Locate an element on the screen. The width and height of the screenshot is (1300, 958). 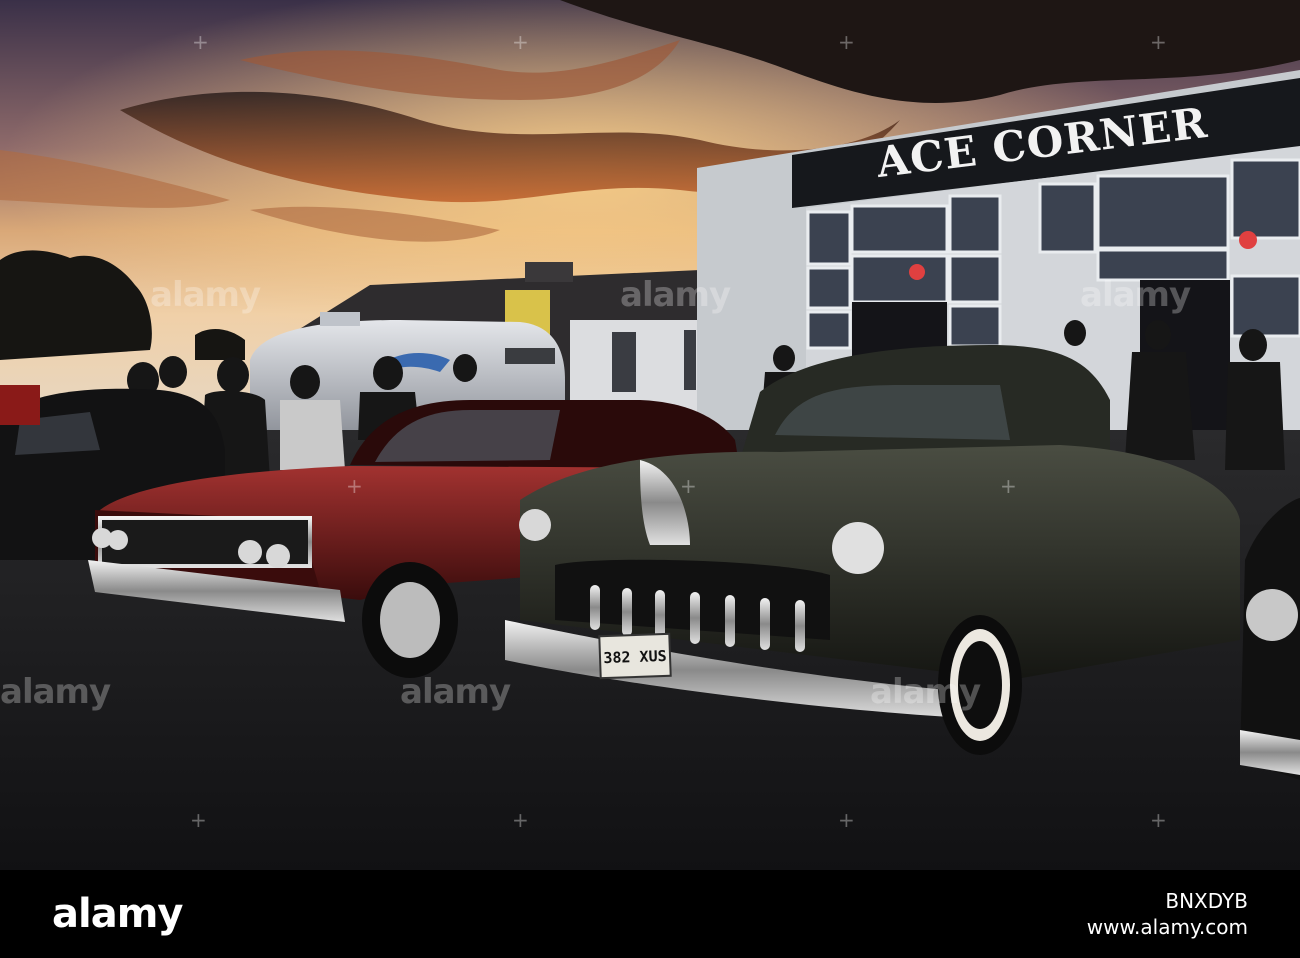
license-plate: 382 XUS is located at coordinates (635, 657).